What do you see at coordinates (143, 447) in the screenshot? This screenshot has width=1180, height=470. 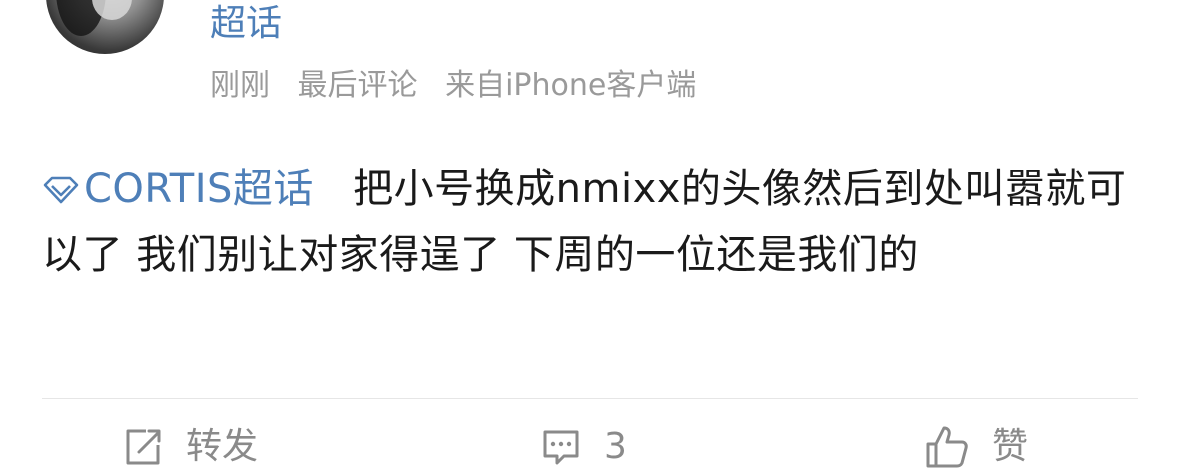 I see `repost-icon` at bounding box center [143, 447].